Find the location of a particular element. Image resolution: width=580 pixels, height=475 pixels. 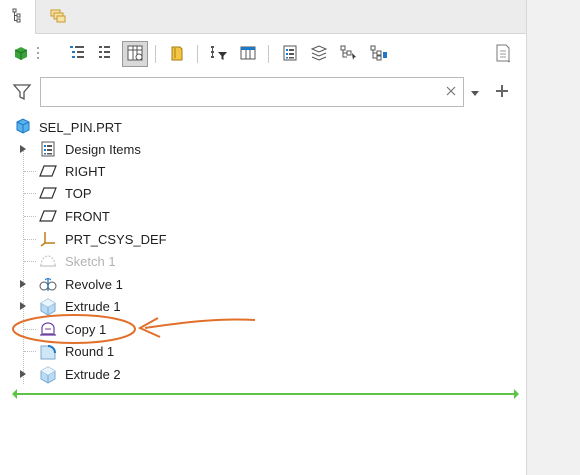

tree-settings-icon is located at coordinates (248, 54).